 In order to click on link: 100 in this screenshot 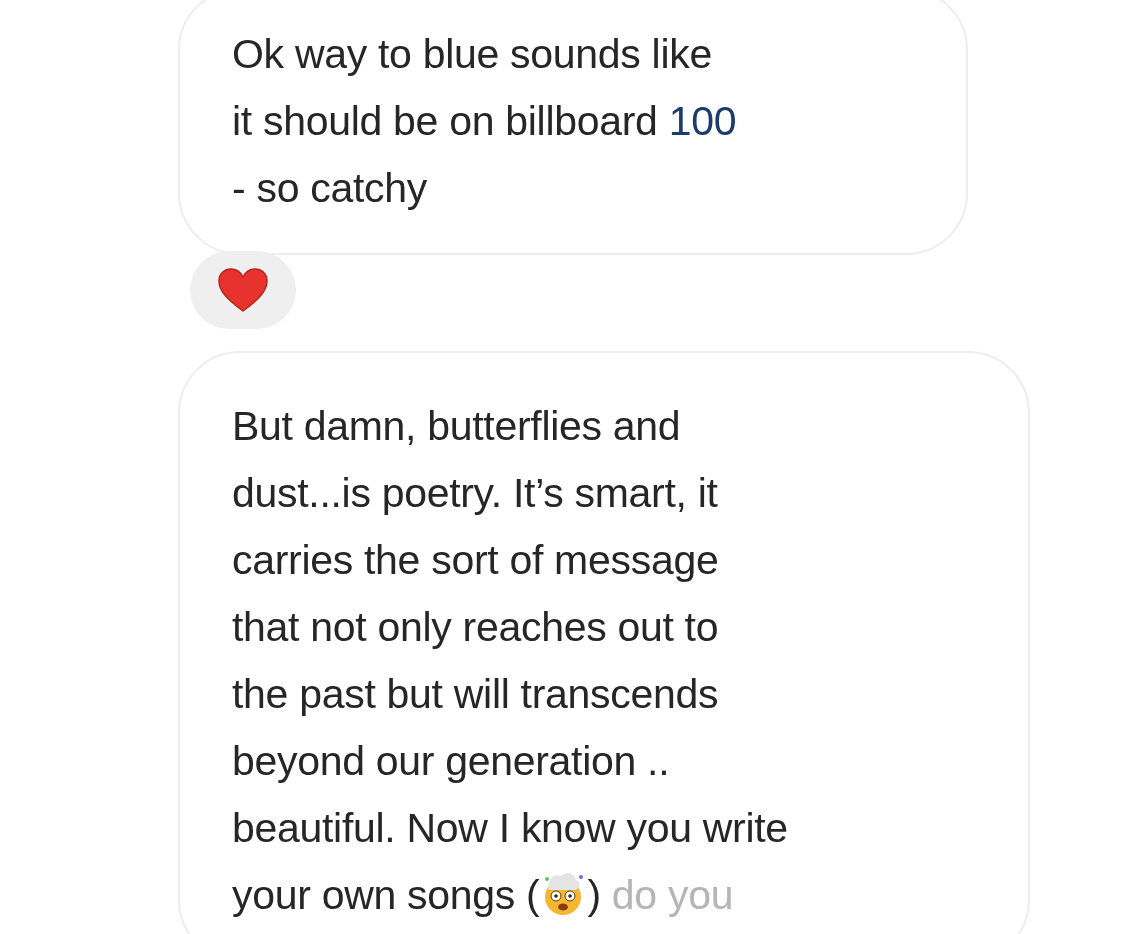, I will do `click(702, 121)`.